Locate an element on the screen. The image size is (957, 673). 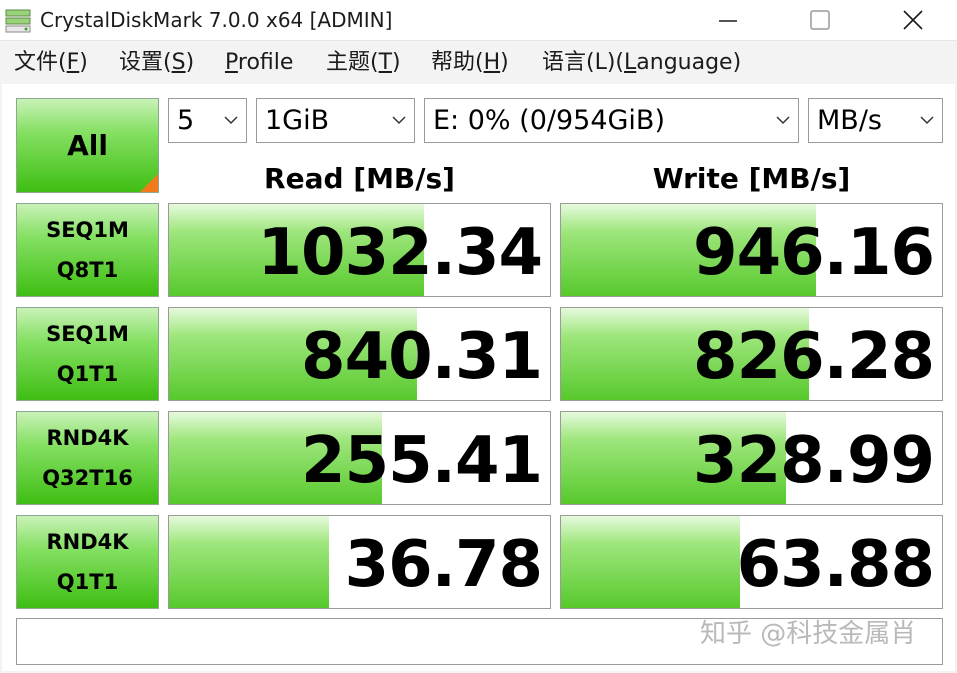
test-count-value: 5 is located at coordinates (186, 120).